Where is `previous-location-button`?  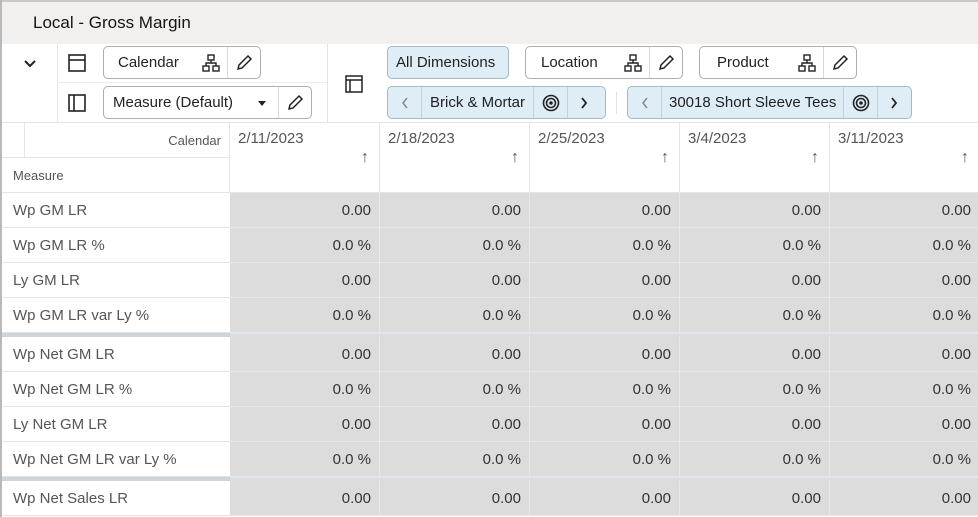
previous-location-button is located at coordinates (404, 102).